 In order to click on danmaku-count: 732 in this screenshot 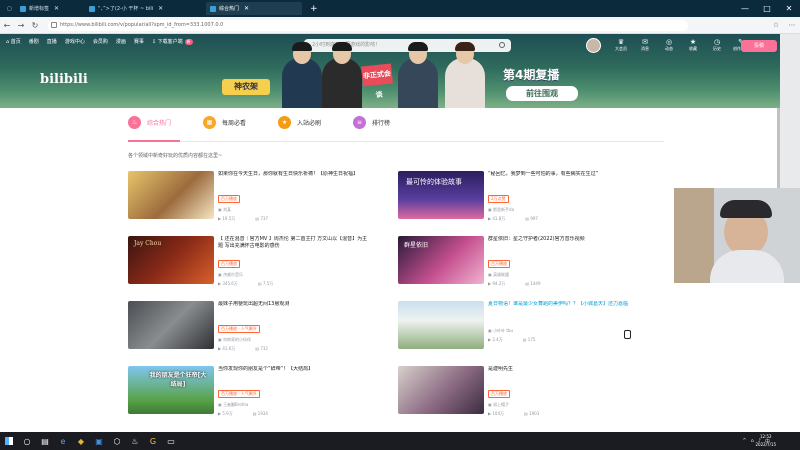, I will do `click(264, 348)`.